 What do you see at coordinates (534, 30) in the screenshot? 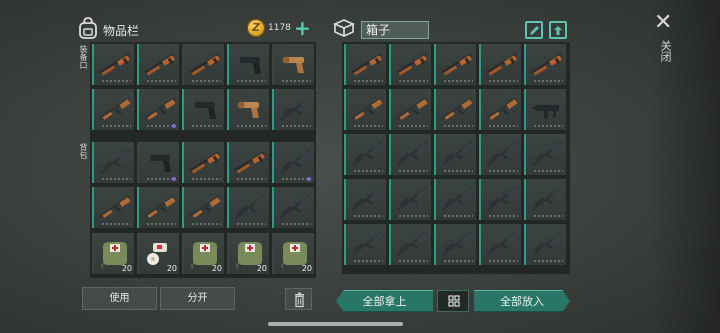
I see `edit-button` at bounding box center [534, 30].